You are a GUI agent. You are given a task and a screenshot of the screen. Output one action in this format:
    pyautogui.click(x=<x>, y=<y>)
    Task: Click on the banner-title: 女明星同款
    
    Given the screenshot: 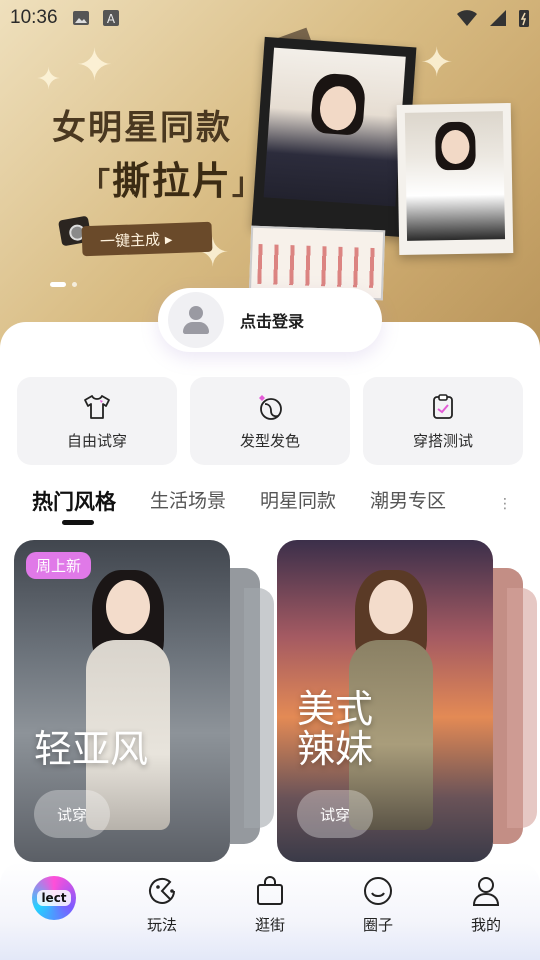 What is the action you would take?
    pyautogui.click(x=142, y=128)
    